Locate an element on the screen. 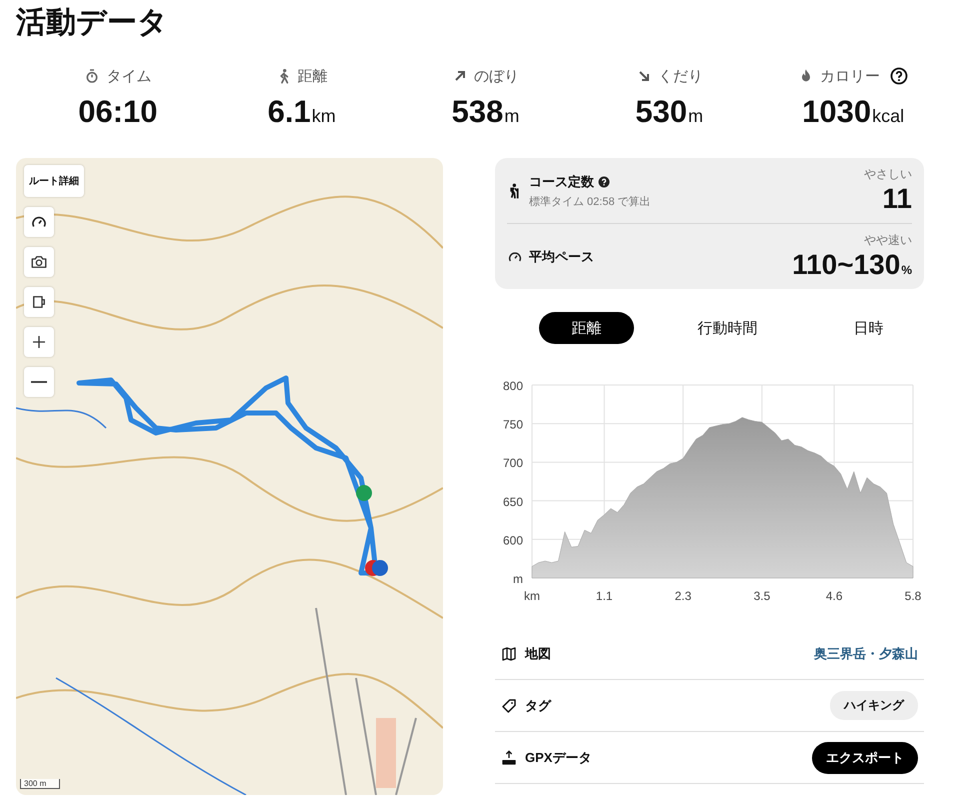 Image resolution: width=961 pixels, height=808 pixels. upload-icon is located at coordinates (509, 758).